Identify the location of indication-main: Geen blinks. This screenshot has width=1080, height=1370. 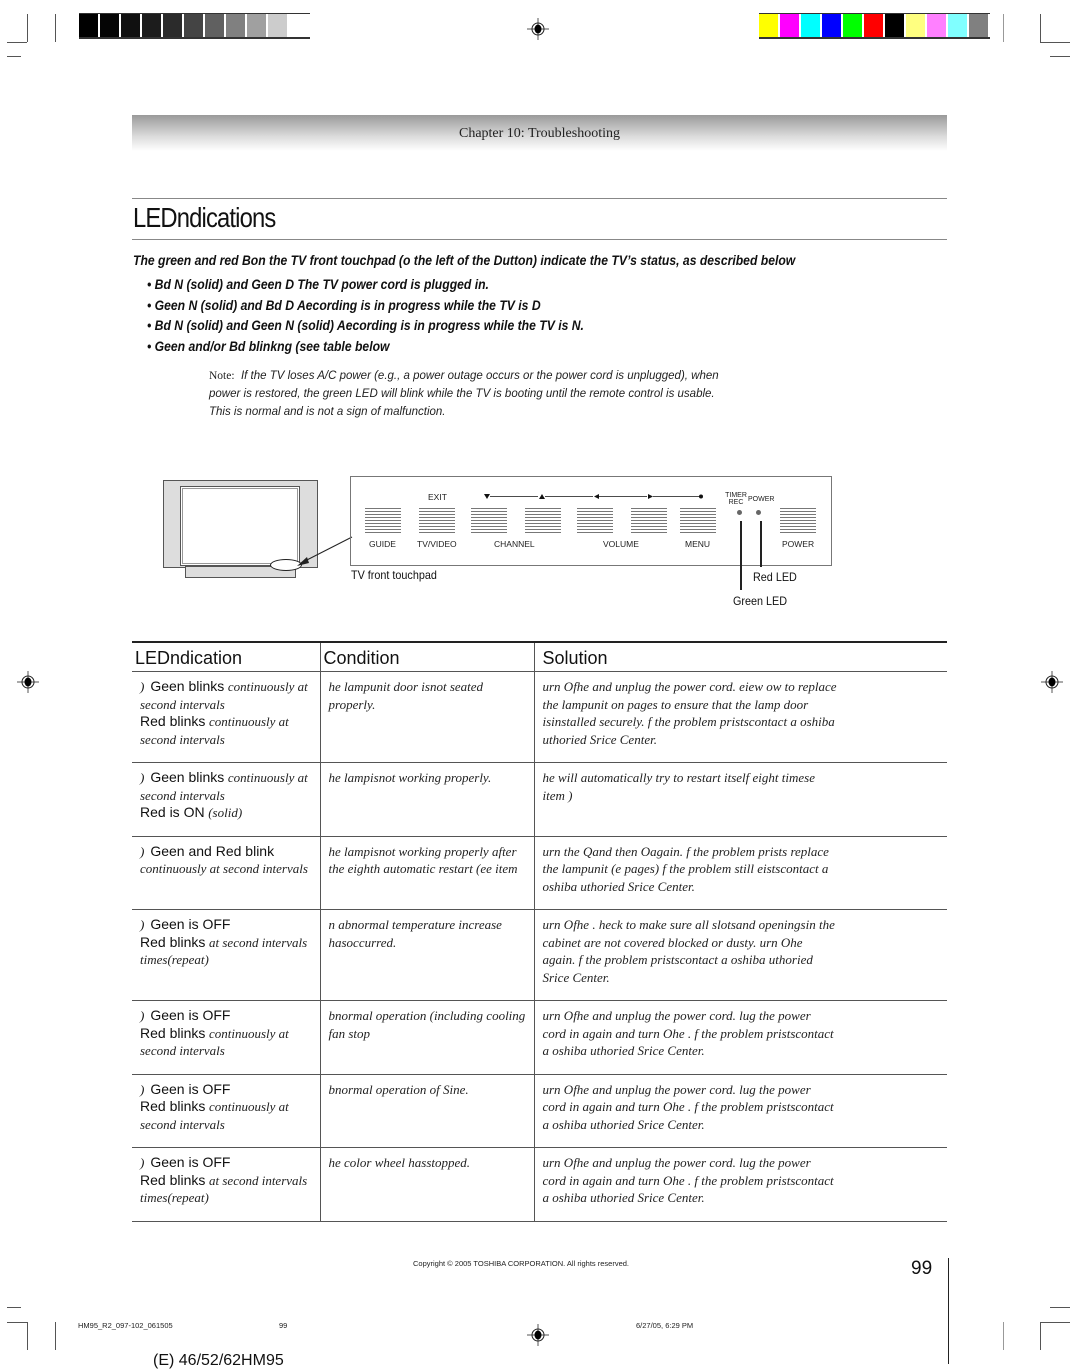
(187, 777).